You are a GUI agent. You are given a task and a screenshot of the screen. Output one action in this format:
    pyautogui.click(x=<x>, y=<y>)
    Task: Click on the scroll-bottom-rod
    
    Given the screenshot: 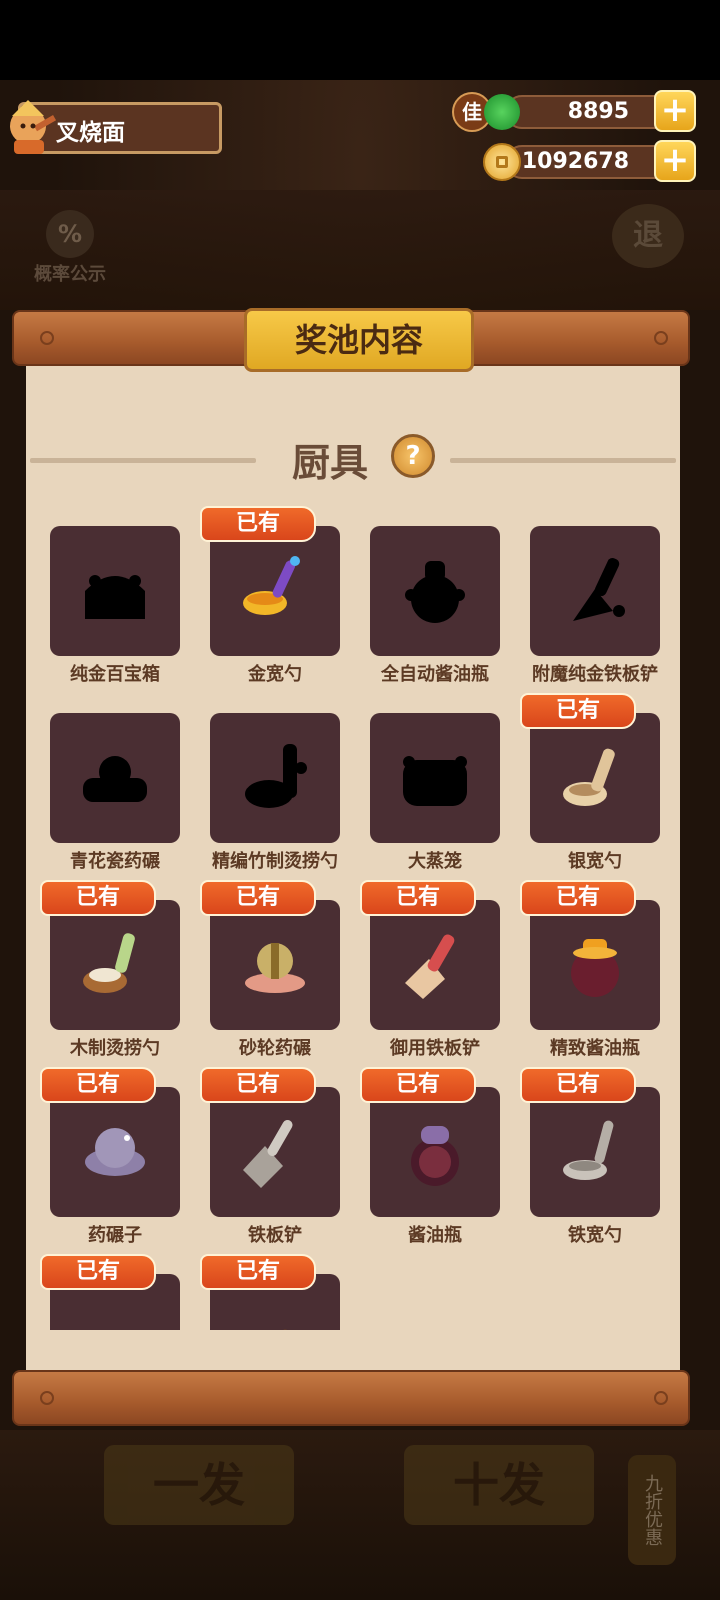 What is the action you would take?
    pyautogui.click(x=351, y=1398)
    